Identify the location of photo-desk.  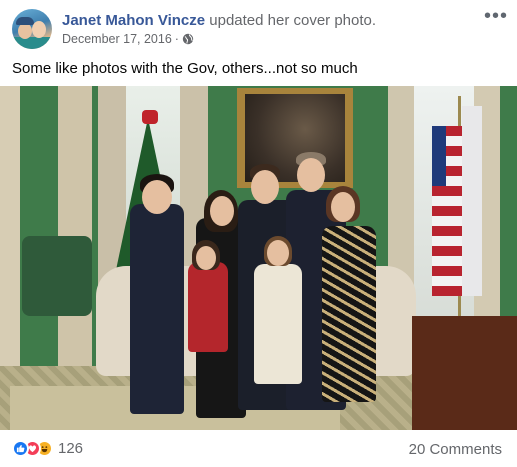
(464, 373).